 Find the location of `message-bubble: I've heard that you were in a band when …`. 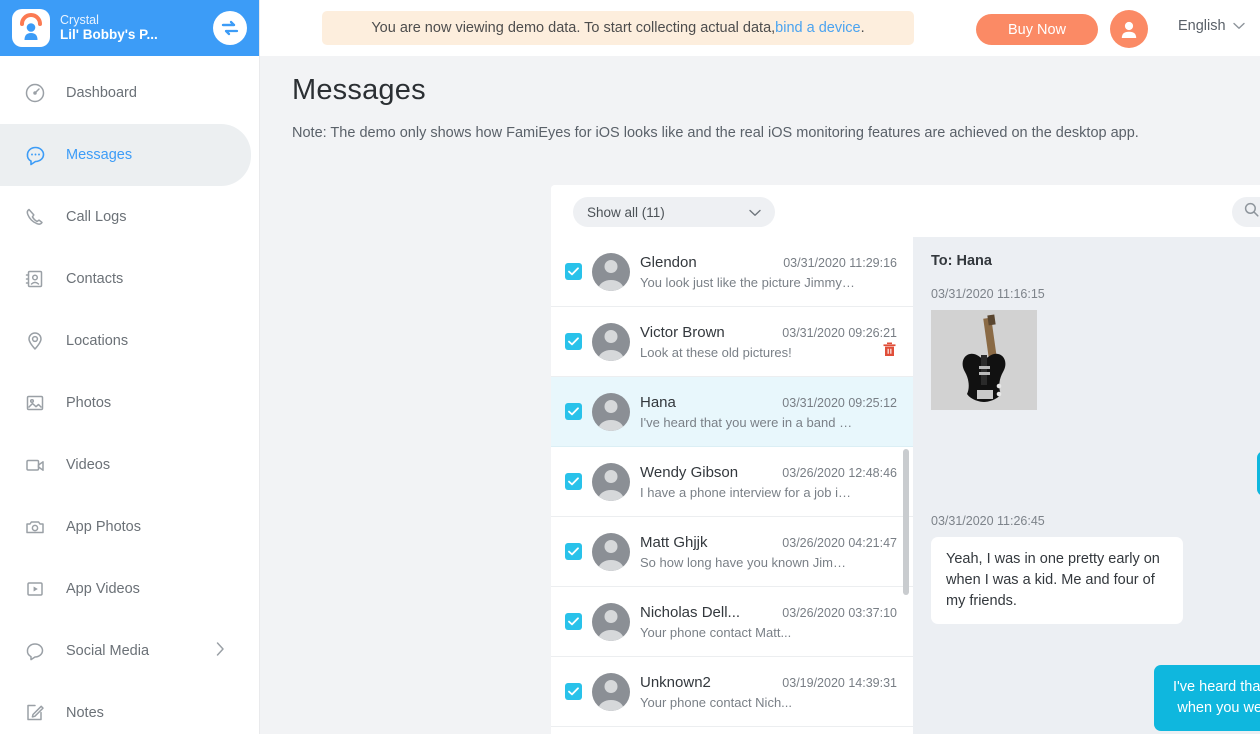

message-bubble: I've heard that you were in a band when … is located at coordinates (1207, 698).